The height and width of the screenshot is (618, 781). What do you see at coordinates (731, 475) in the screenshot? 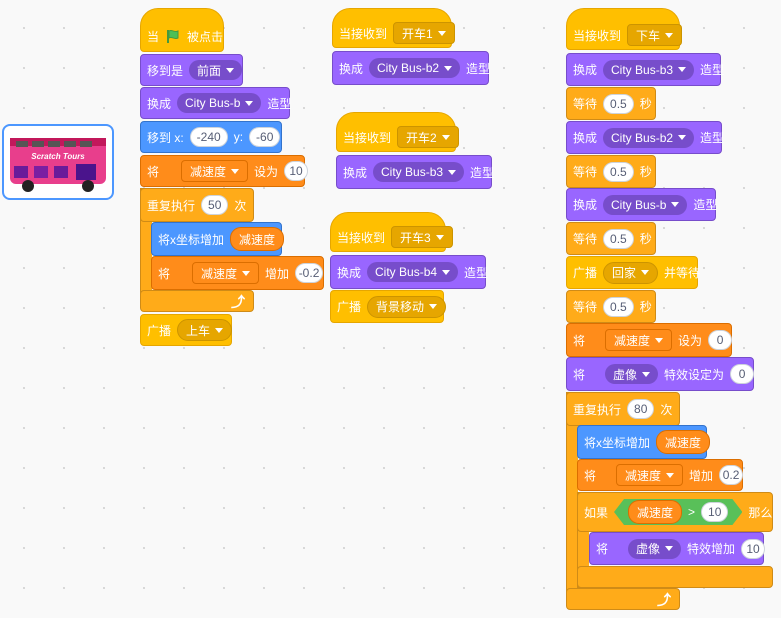
I see `value-input: 0.2` at bounding box center [731, 475].